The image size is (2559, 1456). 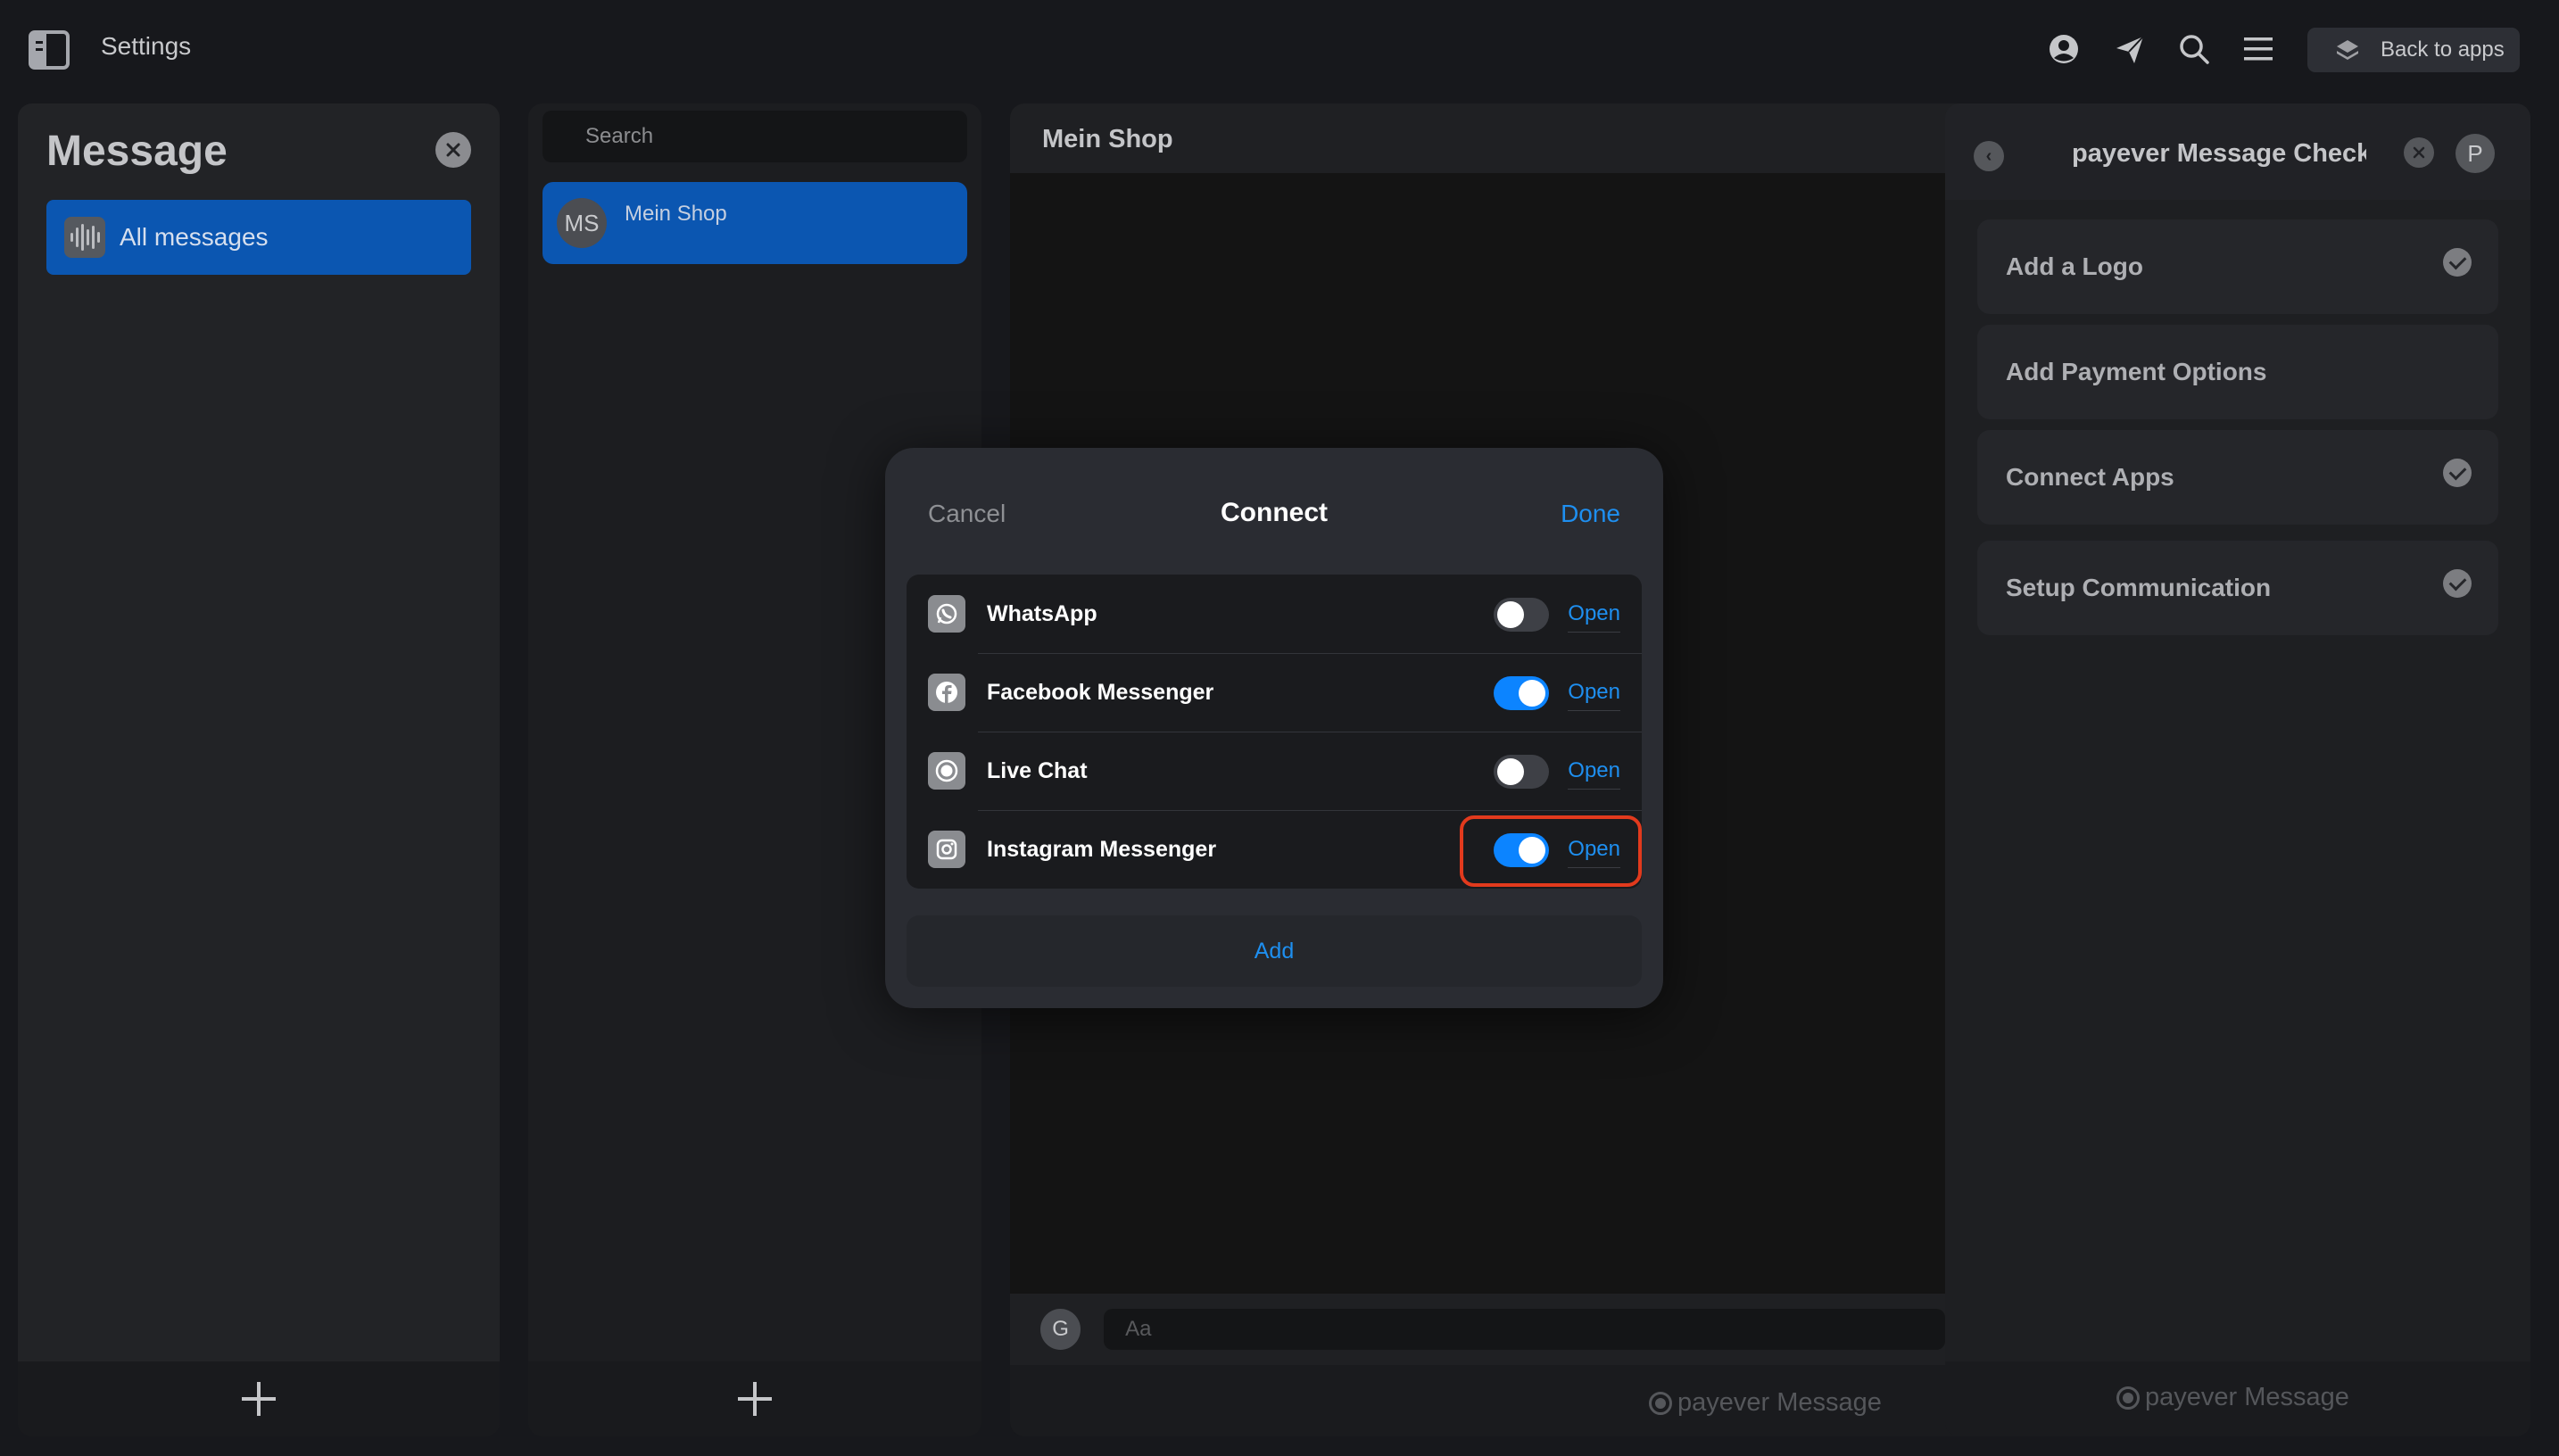 I want to click on add-folder-plus-icon, so click(x=259, y=1399).